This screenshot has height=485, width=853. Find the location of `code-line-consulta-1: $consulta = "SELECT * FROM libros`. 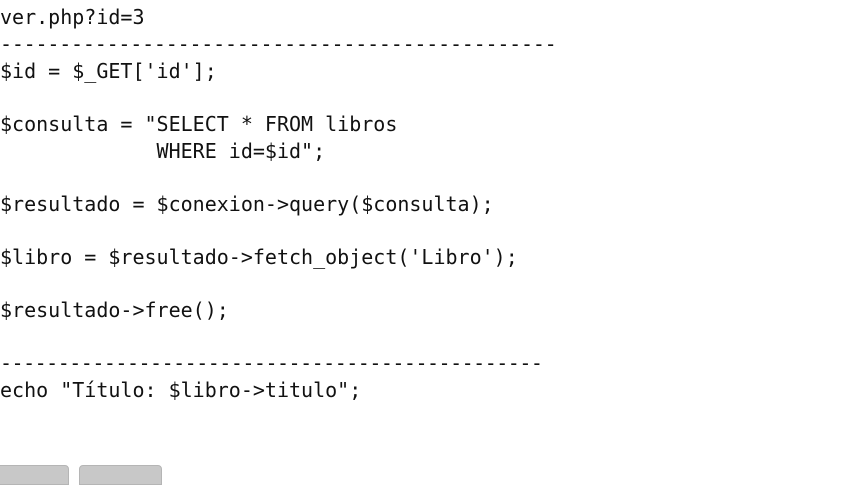

code-line-consulta-1: $consulta = "SELECT * FROM libros is located at coordinates (199, 124).